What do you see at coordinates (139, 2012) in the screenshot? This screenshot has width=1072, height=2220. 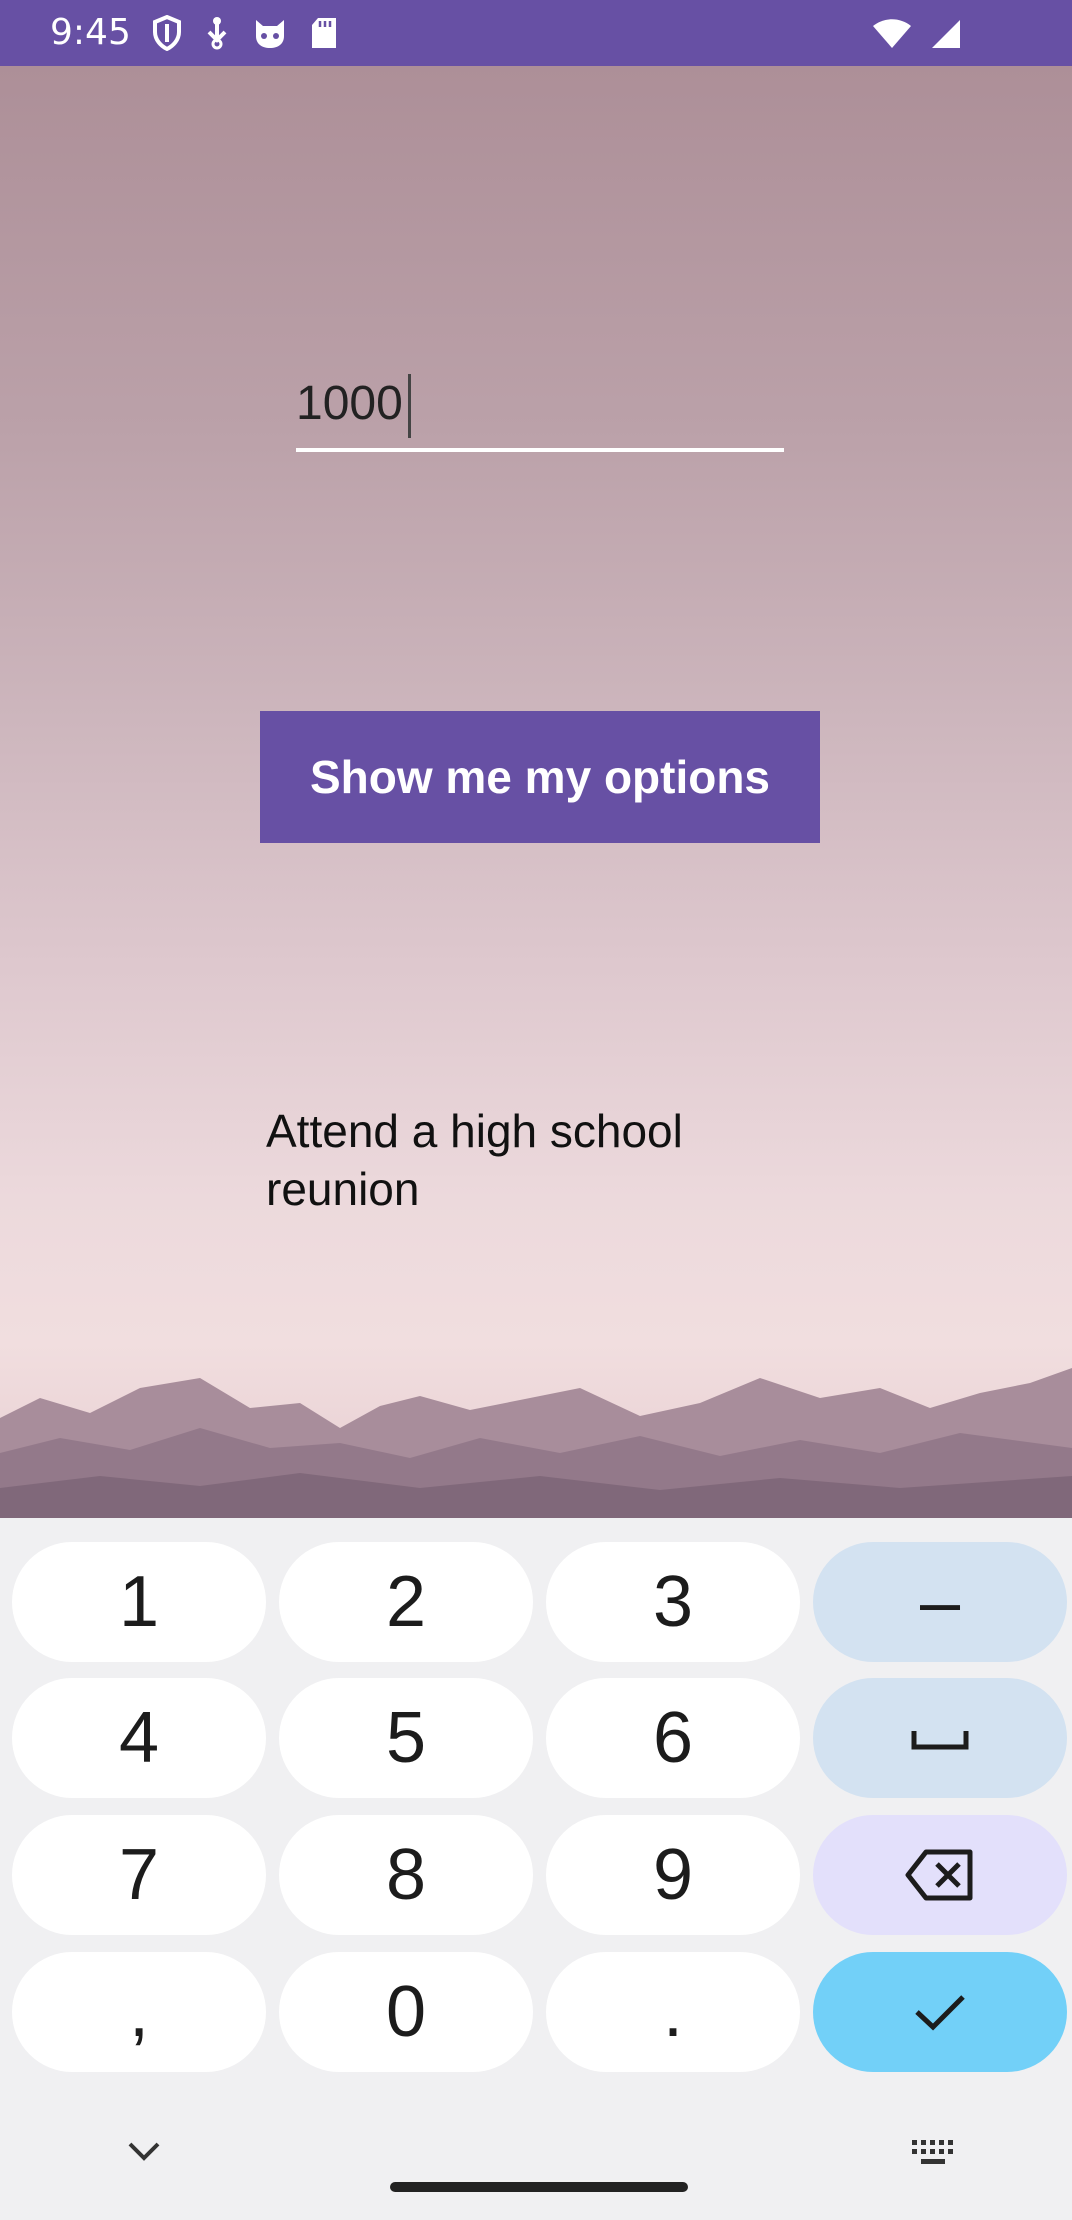 I see `key-comma: ,` at bounding box center [139, 2012].